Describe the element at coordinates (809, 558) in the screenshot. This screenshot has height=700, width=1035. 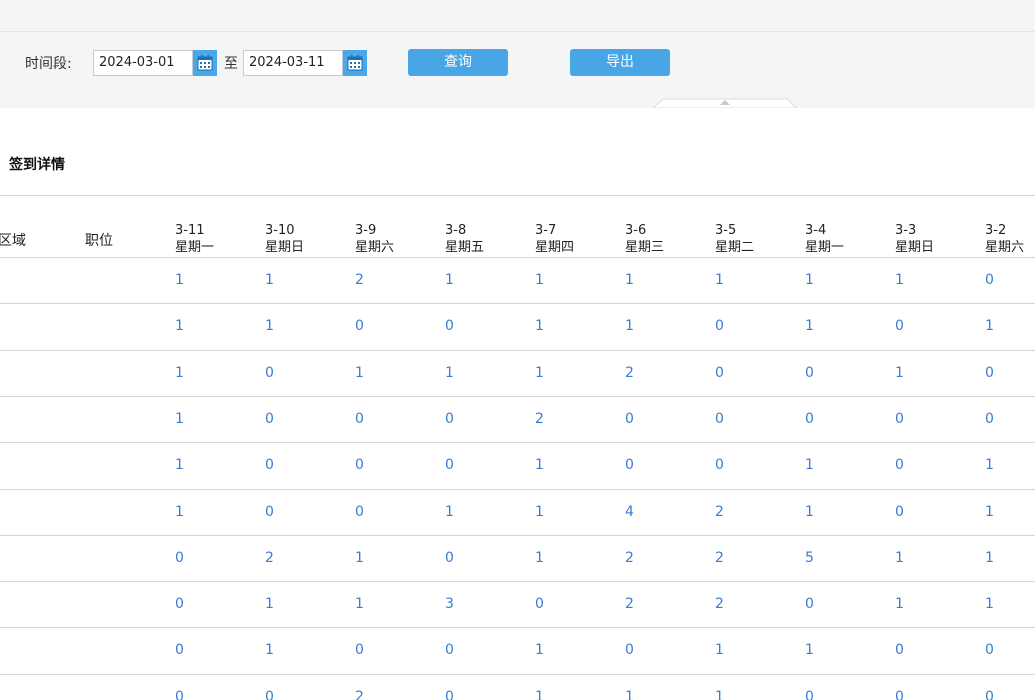
I see `checkin-count-cell: 5` at that location.